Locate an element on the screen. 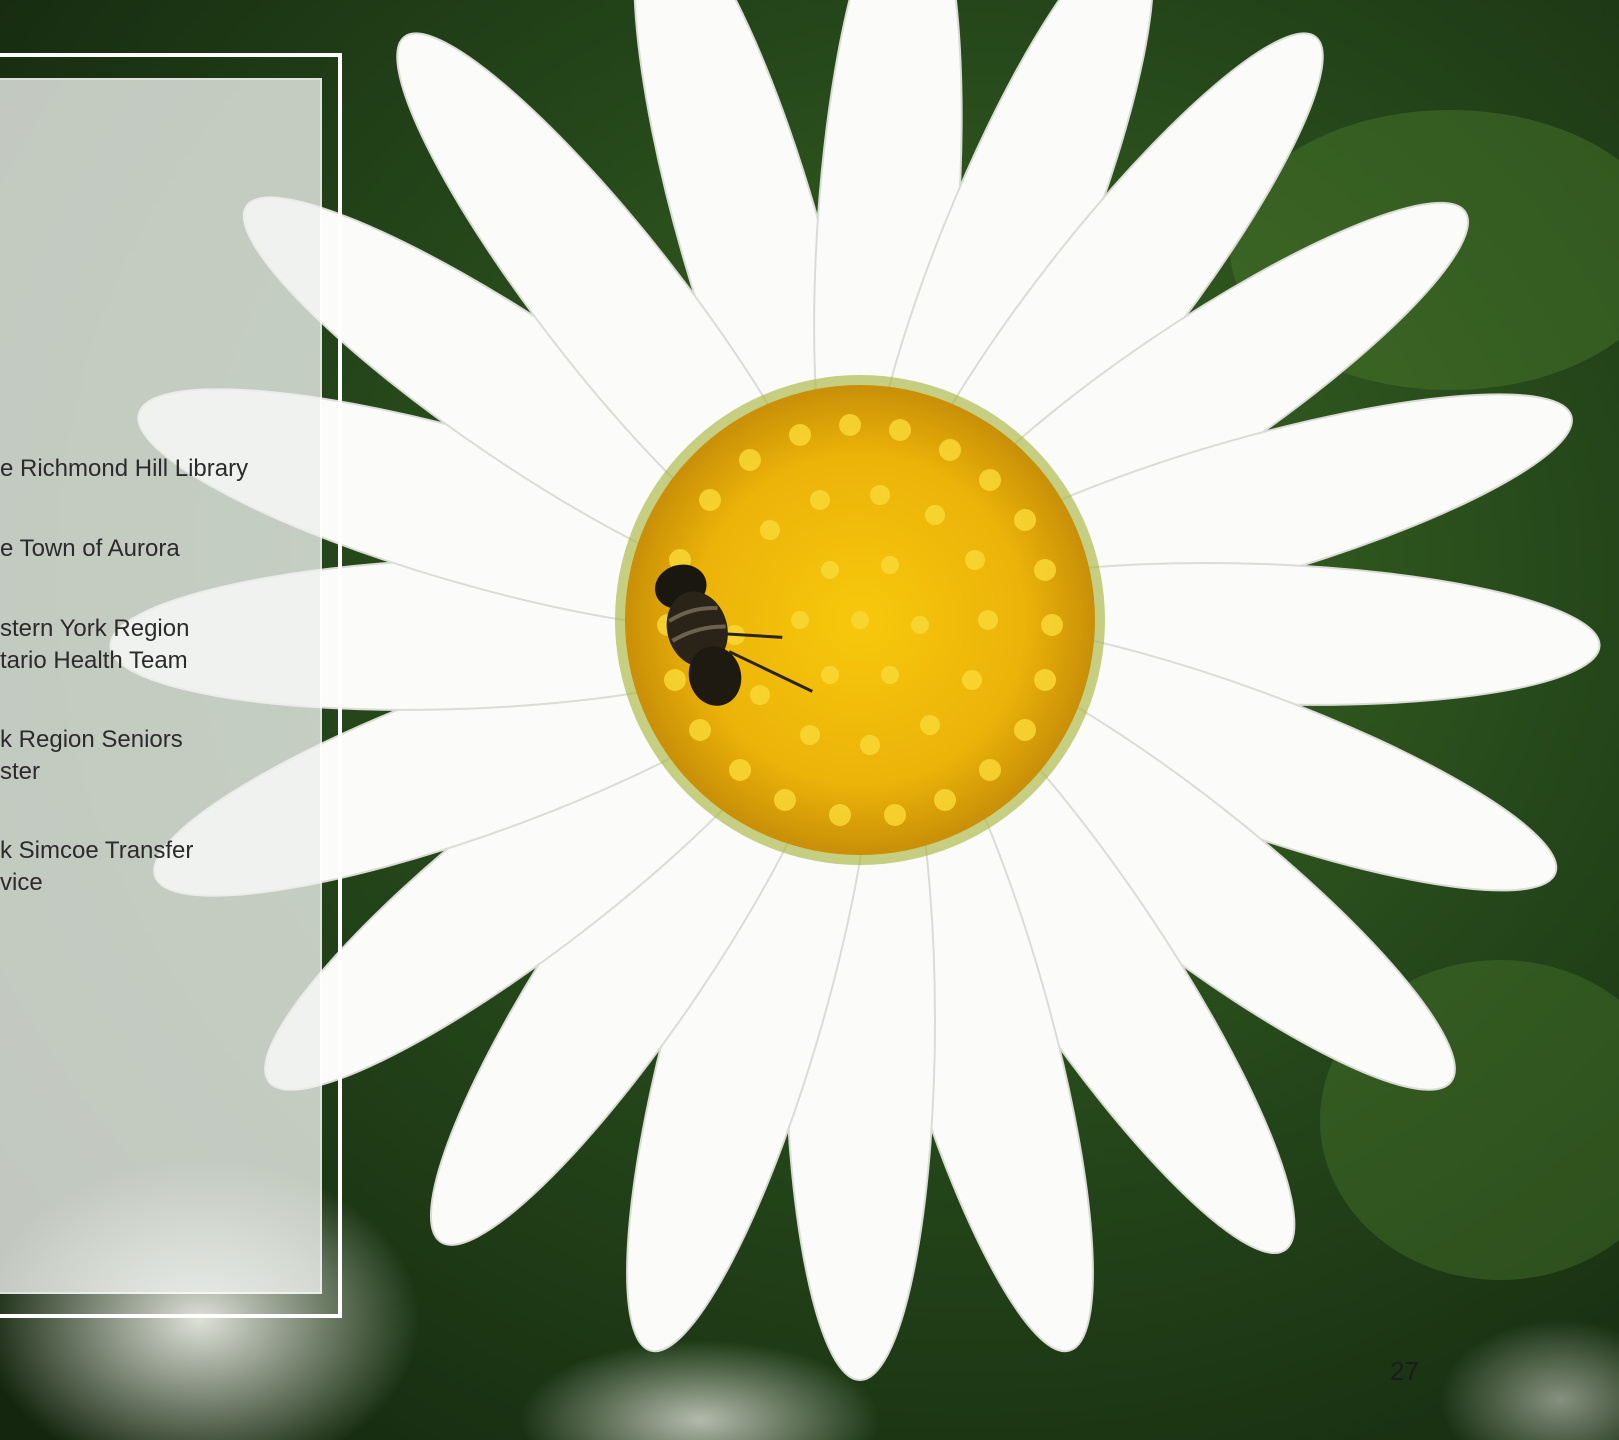  list-item: k Simcoe Transfer vice is located at coordinates (97, 866).